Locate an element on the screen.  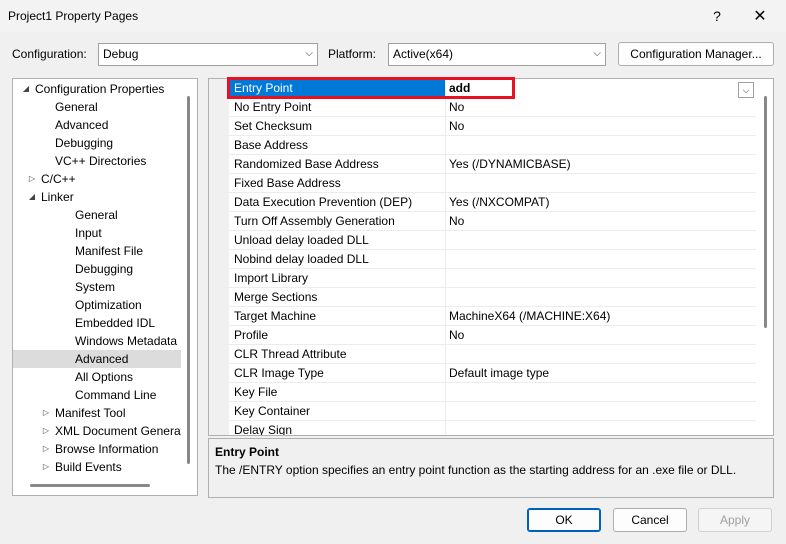
tree-vertical-scrollbar is located at coordinates (188, 280).